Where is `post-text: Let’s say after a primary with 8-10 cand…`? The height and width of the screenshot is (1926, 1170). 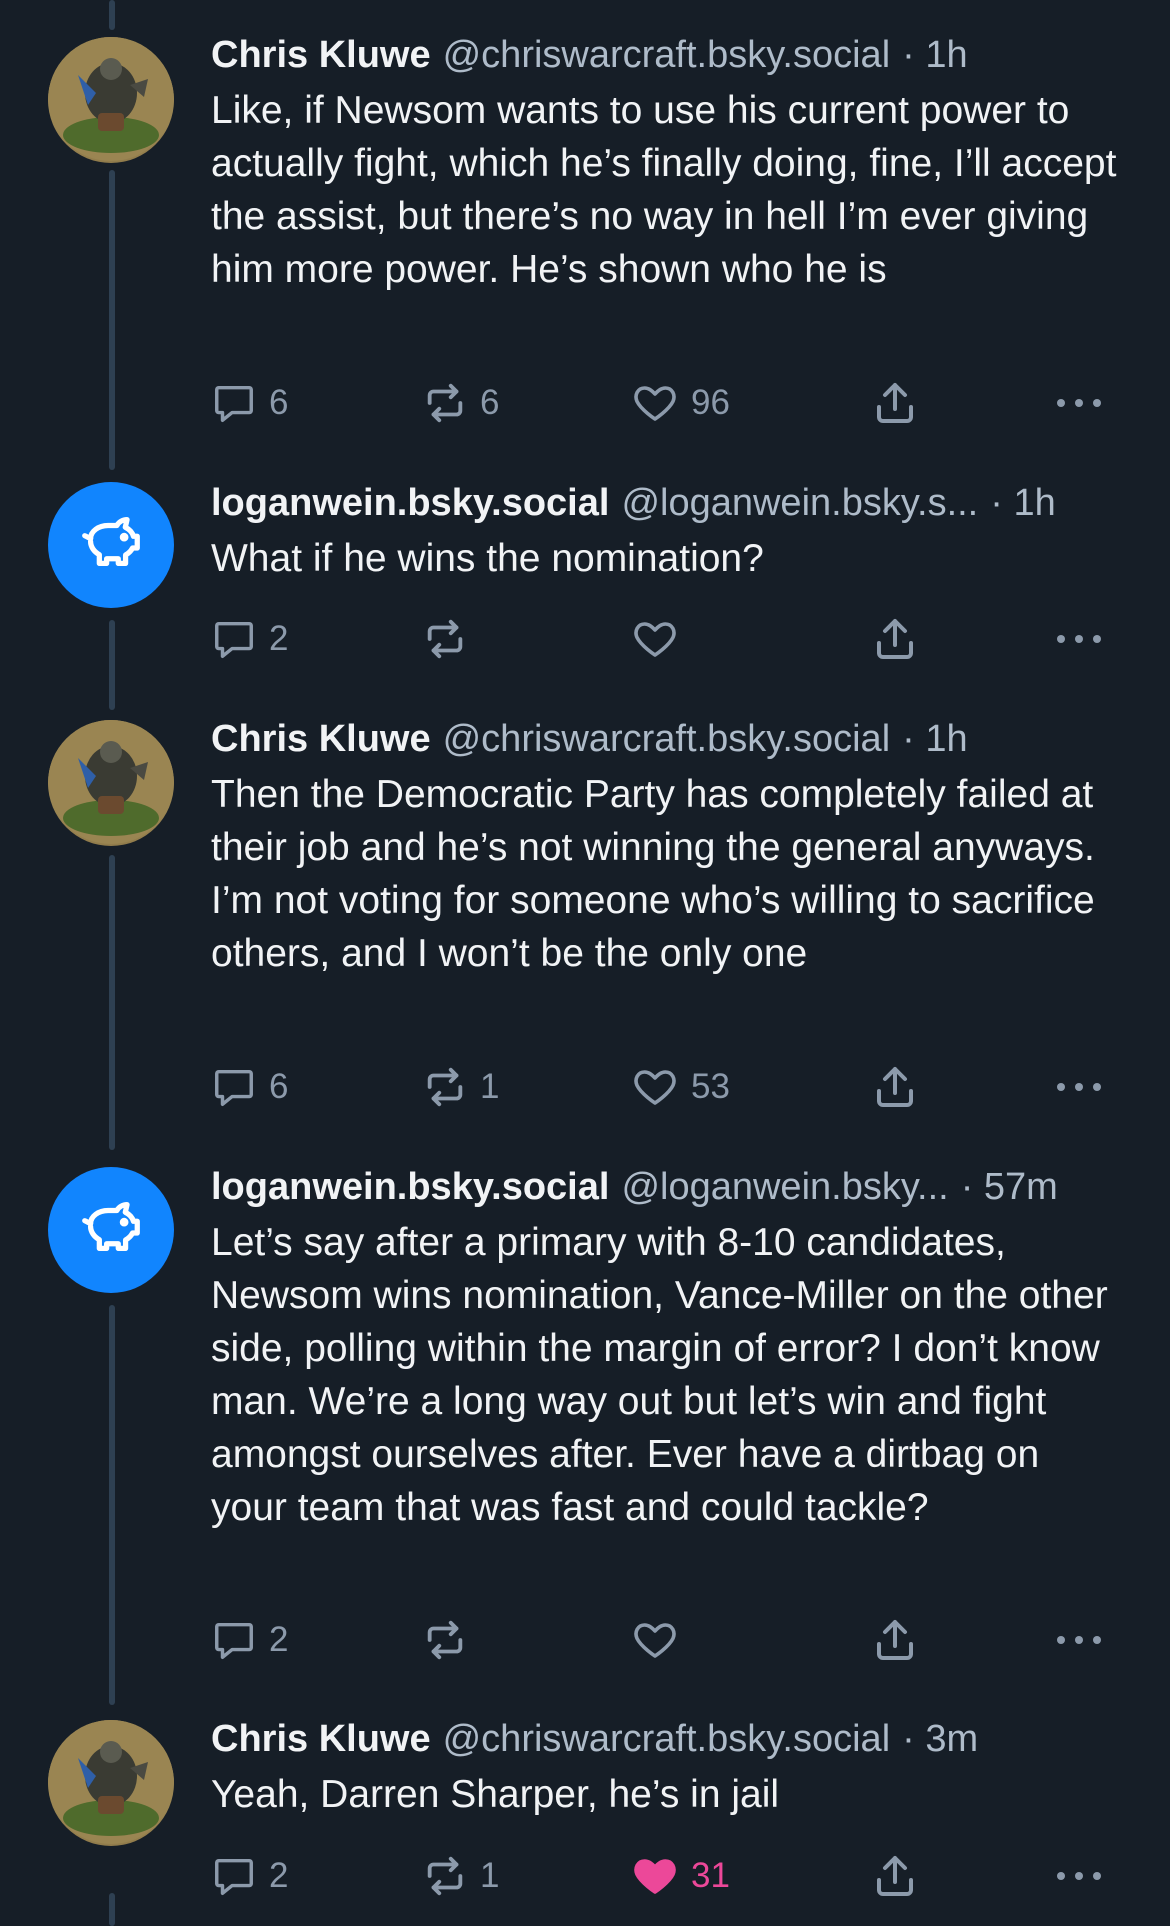 post-text: Let’s say after a primary with 8-10 cand… is located at coordinates (659, 1375).